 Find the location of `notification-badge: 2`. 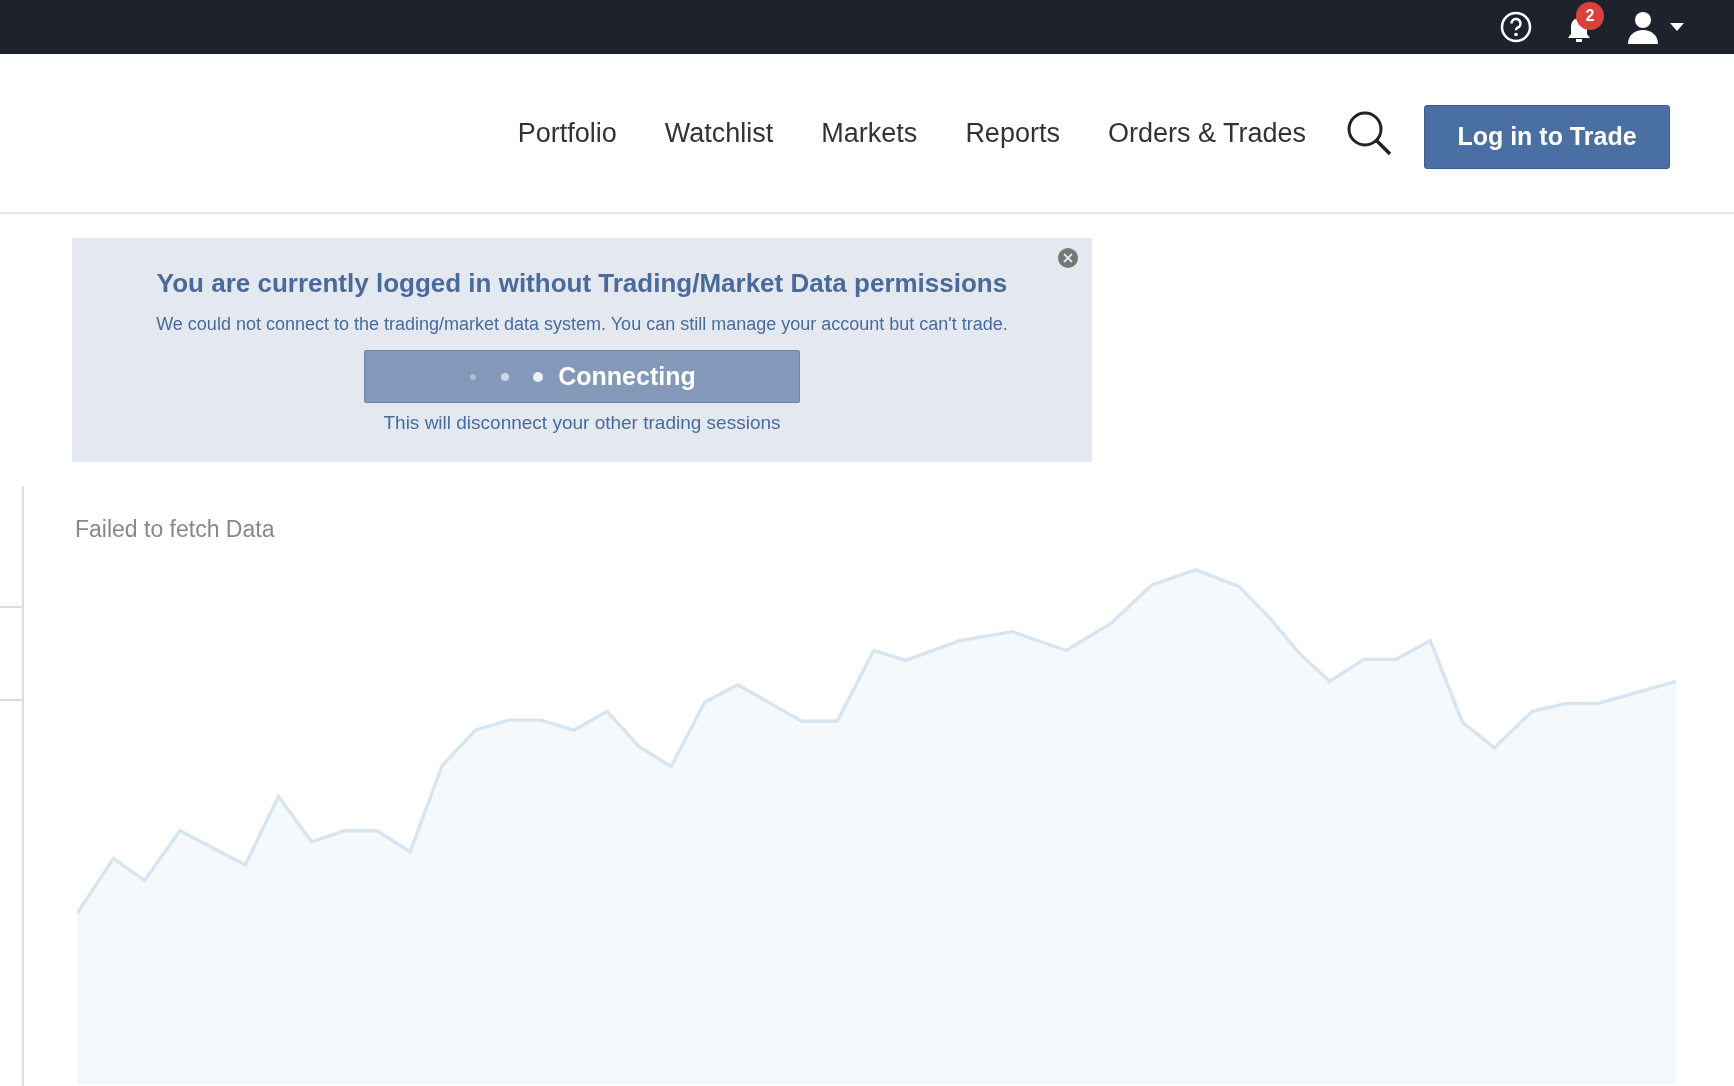

notification-badge: 2 is located at coordinates (1590, 16).